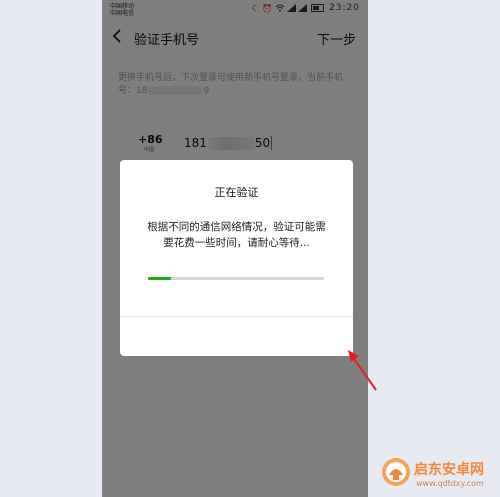 Image resolution: width=500 pixels, height=497 pixels. I want to click on annotation-arrow-icon, so click(362, 370).